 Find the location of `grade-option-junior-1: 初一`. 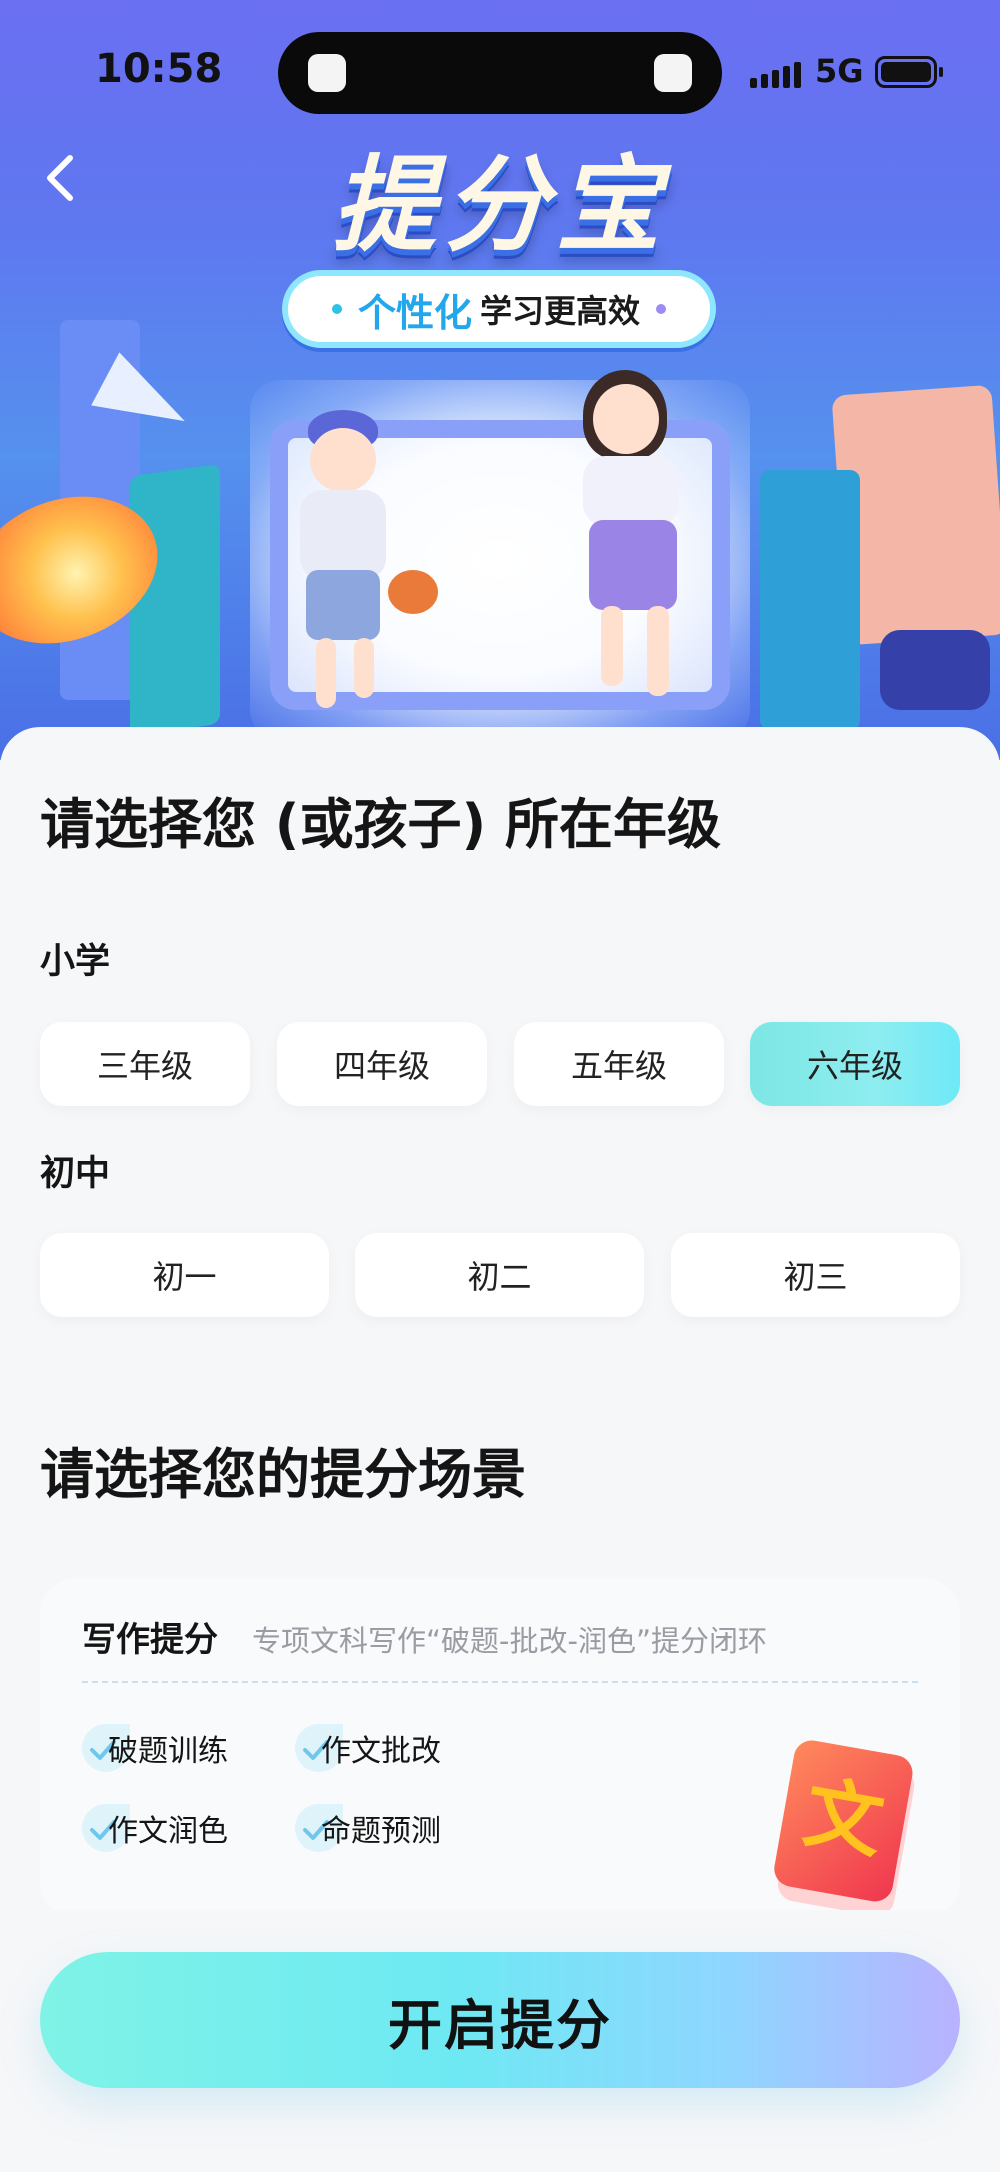

grade-option-junior-1: 初一 is located at coordinates (184, 1275).